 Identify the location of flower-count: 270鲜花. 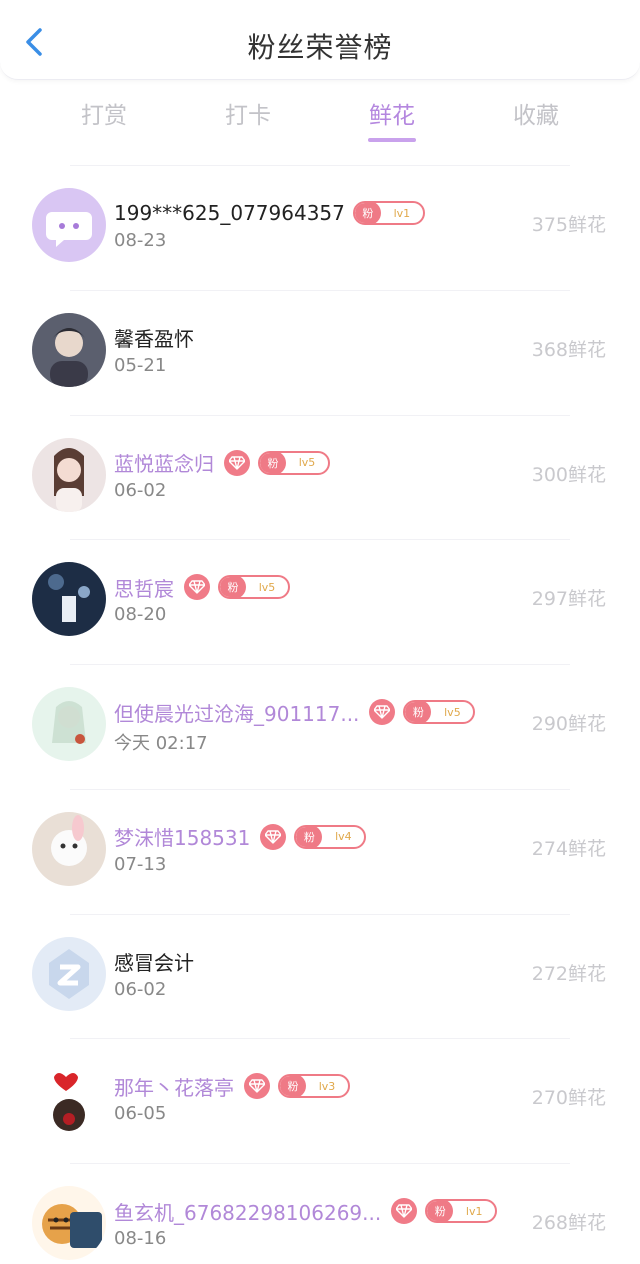
(568, 1098).